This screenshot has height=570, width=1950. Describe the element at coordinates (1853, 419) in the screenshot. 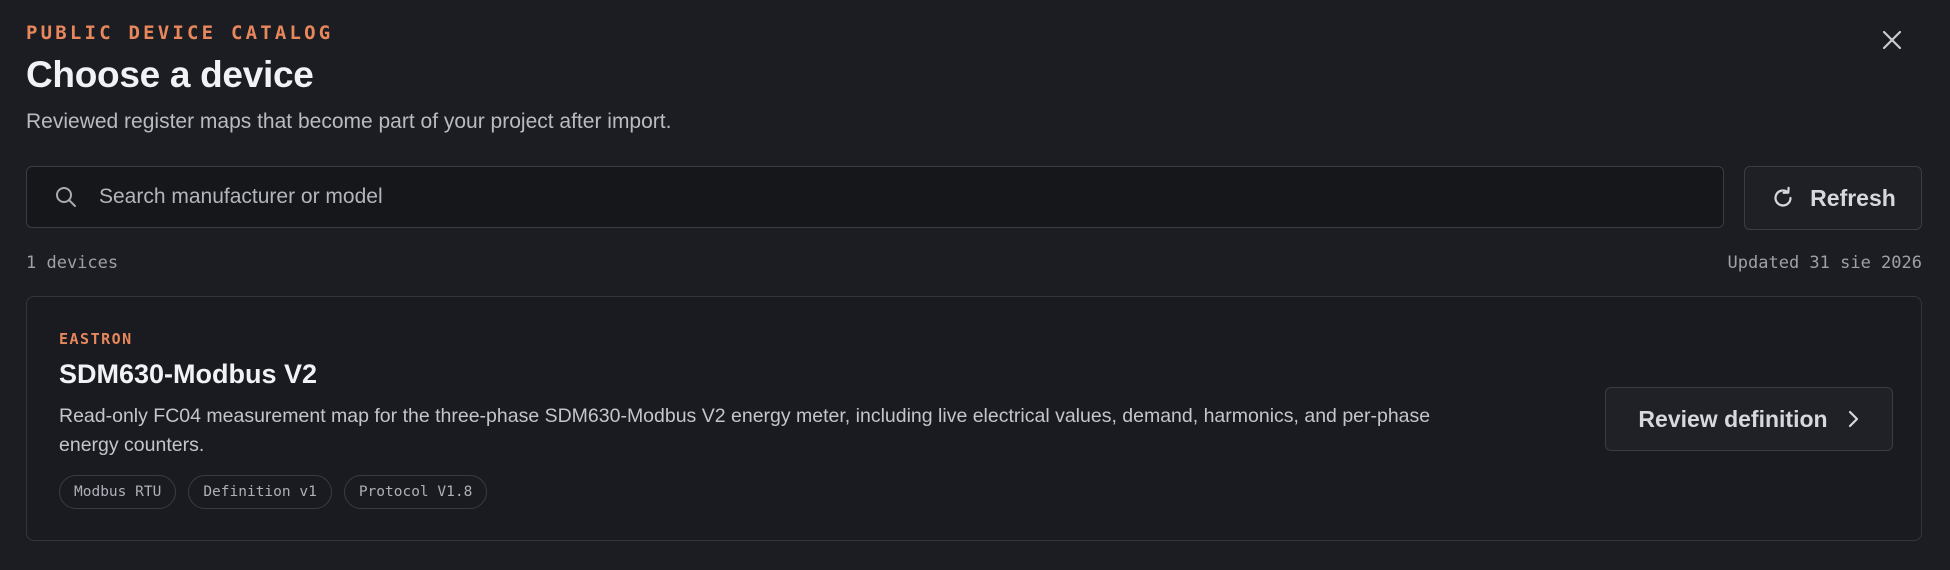

I see `chevron-right-icon` at that location.